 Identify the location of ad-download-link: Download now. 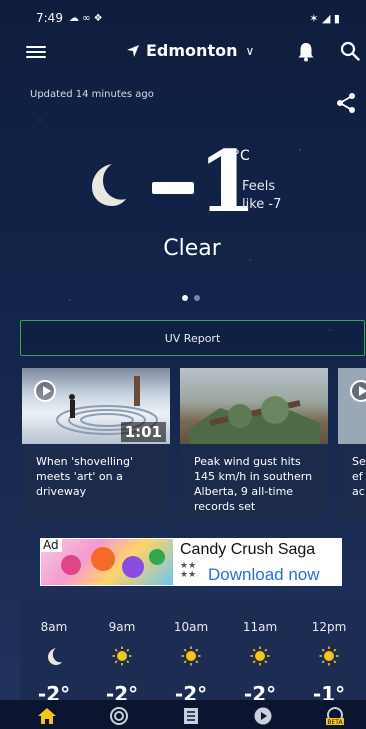
(264, 575).